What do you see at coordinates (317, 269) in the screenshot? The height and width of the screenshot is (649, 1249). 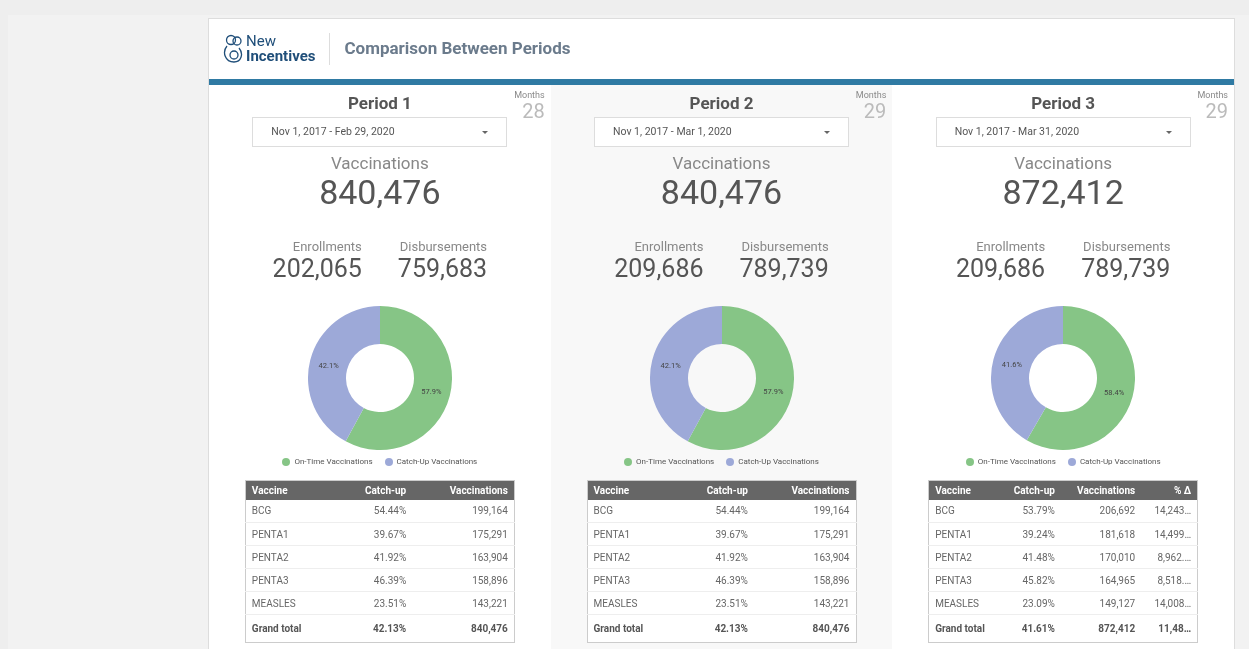 I see `enrollments-value: 202,065` at bounding box center [317, 269].